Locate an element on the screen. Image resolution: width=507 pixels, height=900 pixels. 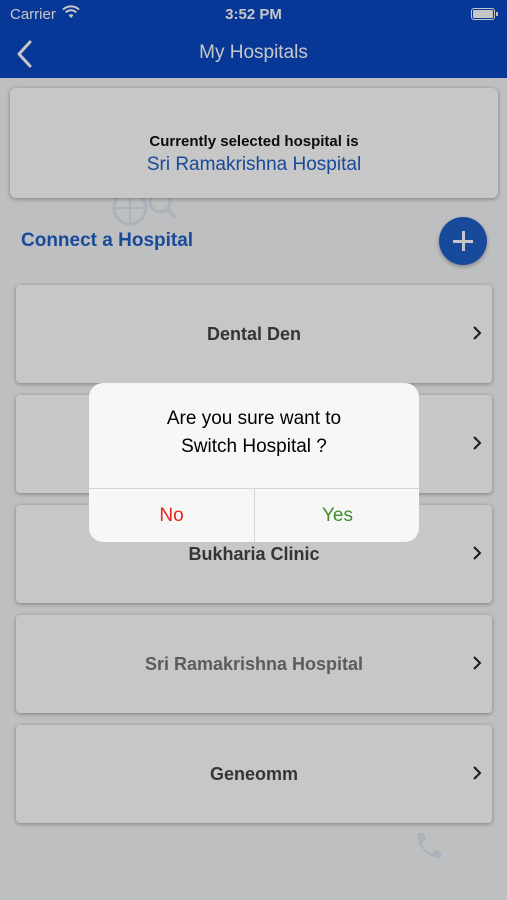
alert-message-line2: Switch Hospital ? is located at coordinates (254, 446).